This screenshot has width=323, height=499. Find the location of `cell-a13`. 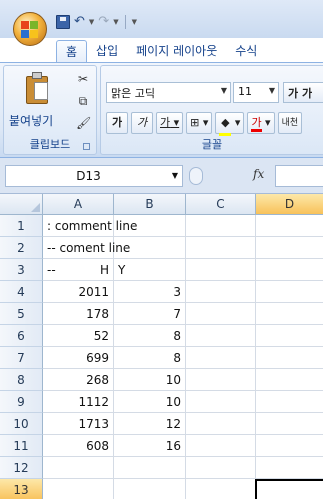

cell-a13 is located at coordinates (78, 489).